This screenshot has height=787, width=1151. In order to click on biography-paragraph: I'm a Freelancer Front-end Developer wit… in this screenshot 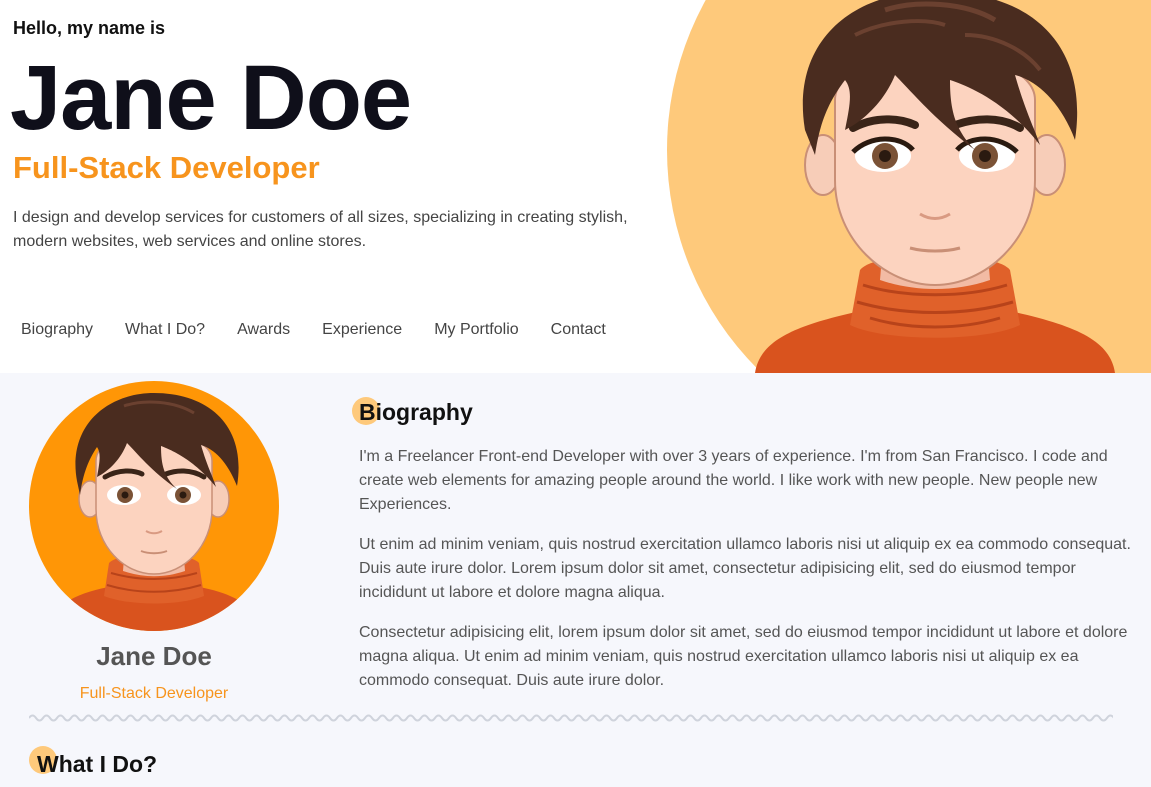, I will do `click(733, 480)`.